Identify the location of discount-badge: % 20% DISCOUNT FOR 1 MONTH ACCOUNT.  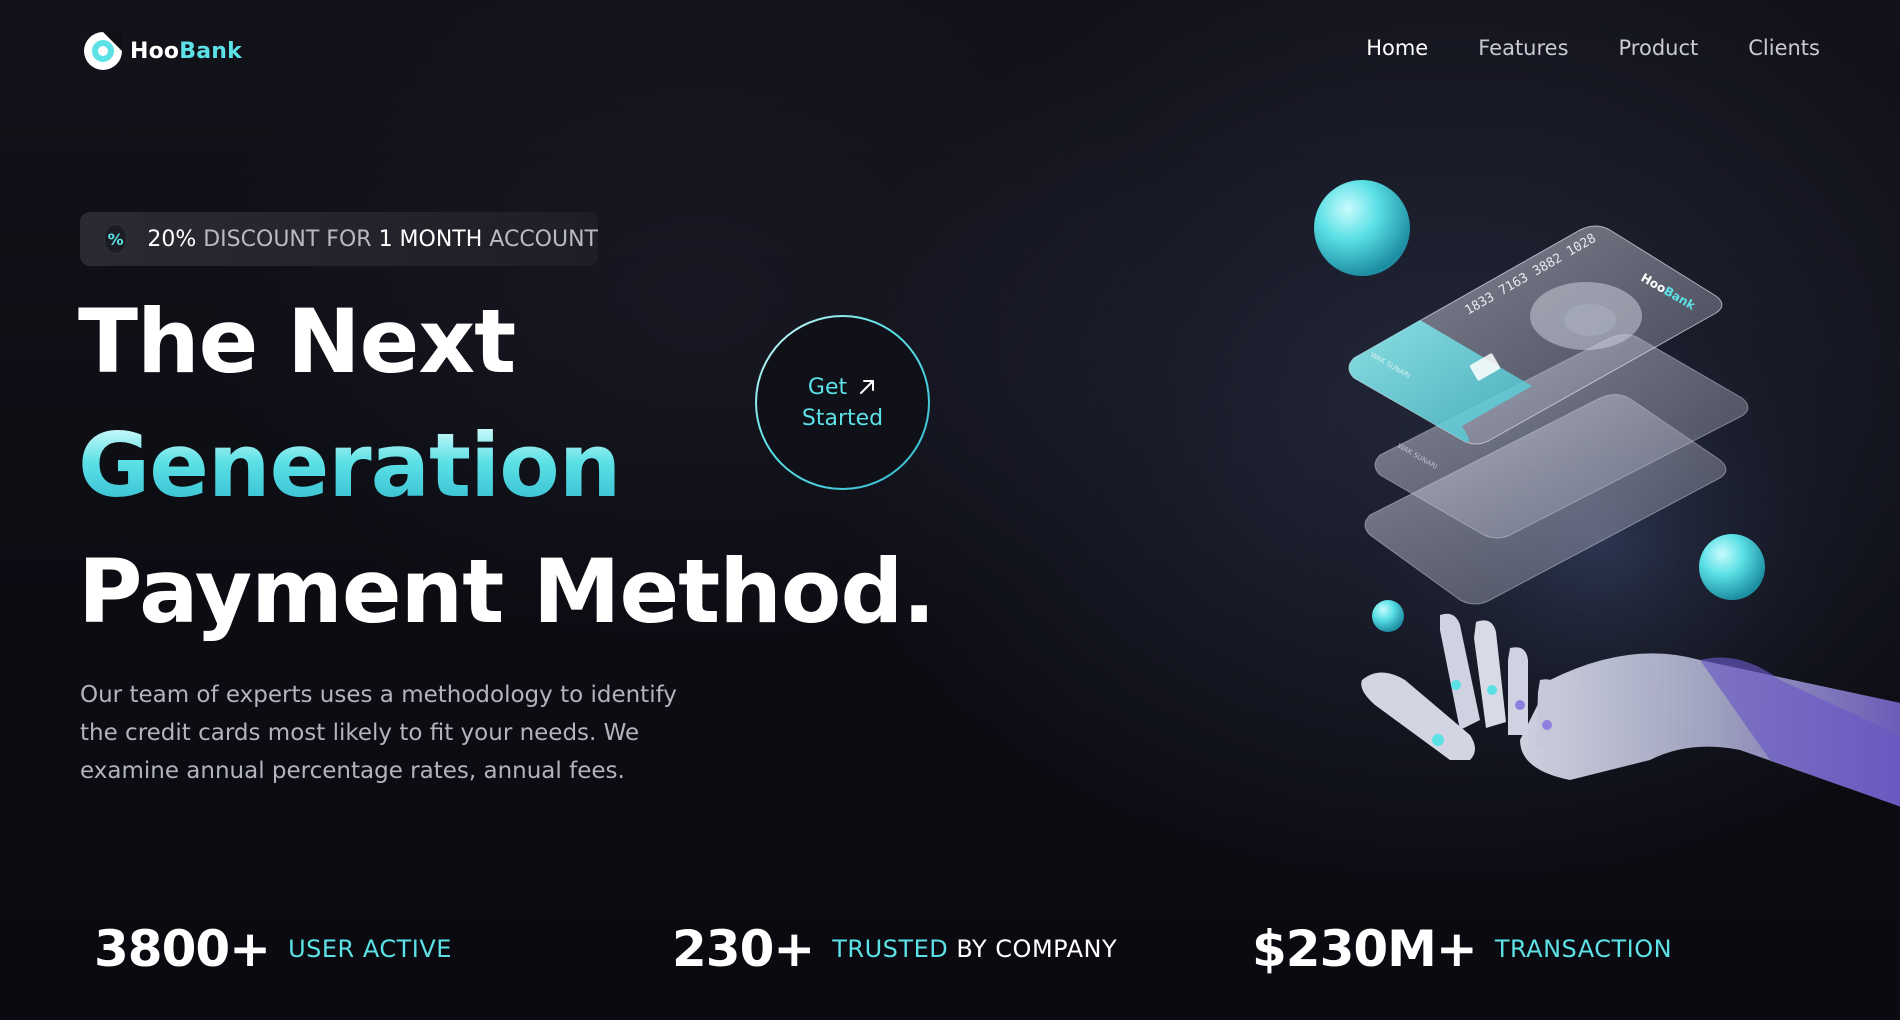
(339, 239).